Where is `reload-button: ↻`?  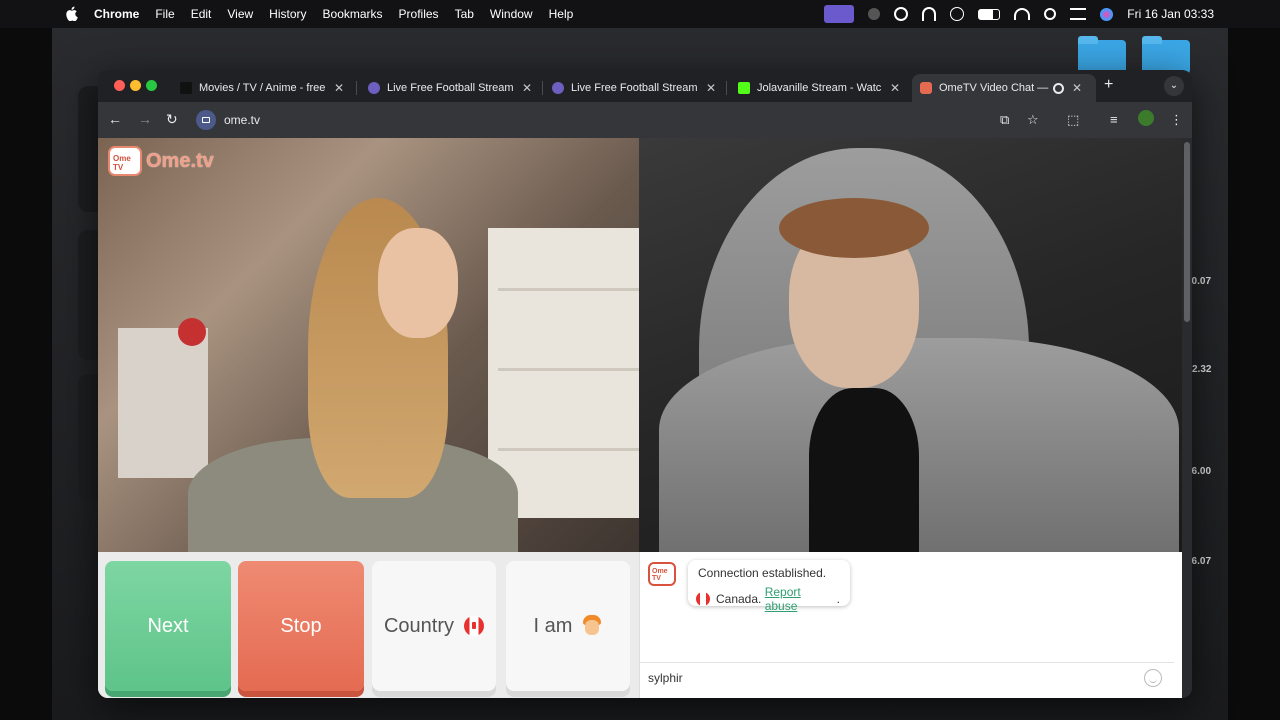
reload-button: ↻ is located at coordinates (172, 119).